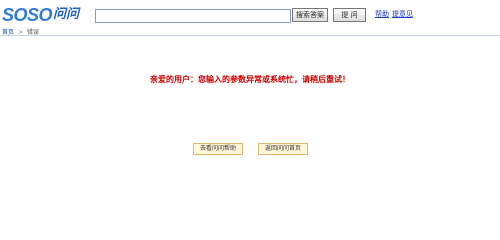 This screenshot has width=500, height=240. I want to click on help-link: 帮助, so click(382, 14).